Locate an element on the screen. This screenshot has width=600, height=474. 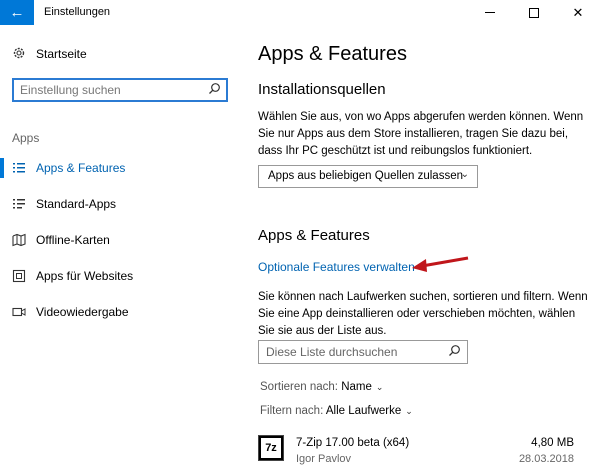
list-icon is located at coordinates (19, 168).